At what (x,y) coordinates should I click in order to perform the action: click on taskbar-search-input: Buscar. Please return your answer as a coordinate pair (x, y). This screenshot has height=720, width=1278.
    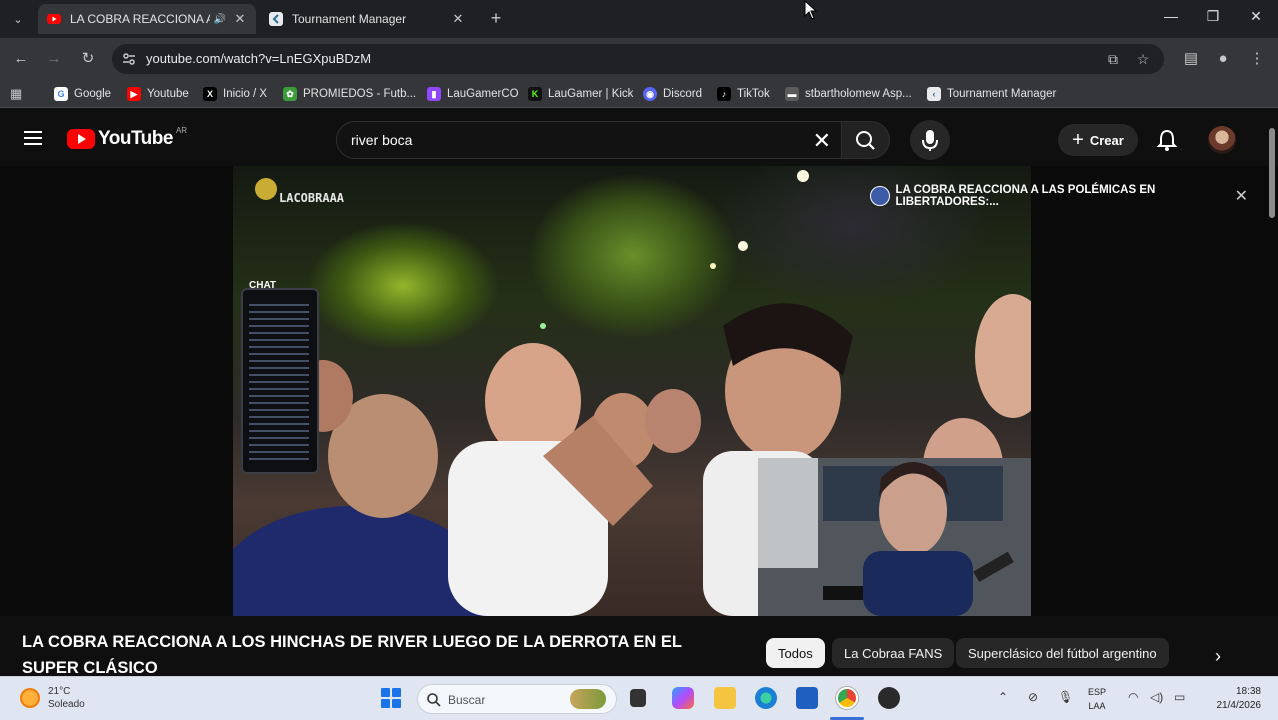
    Looking at the image, I should click on (517, 699).